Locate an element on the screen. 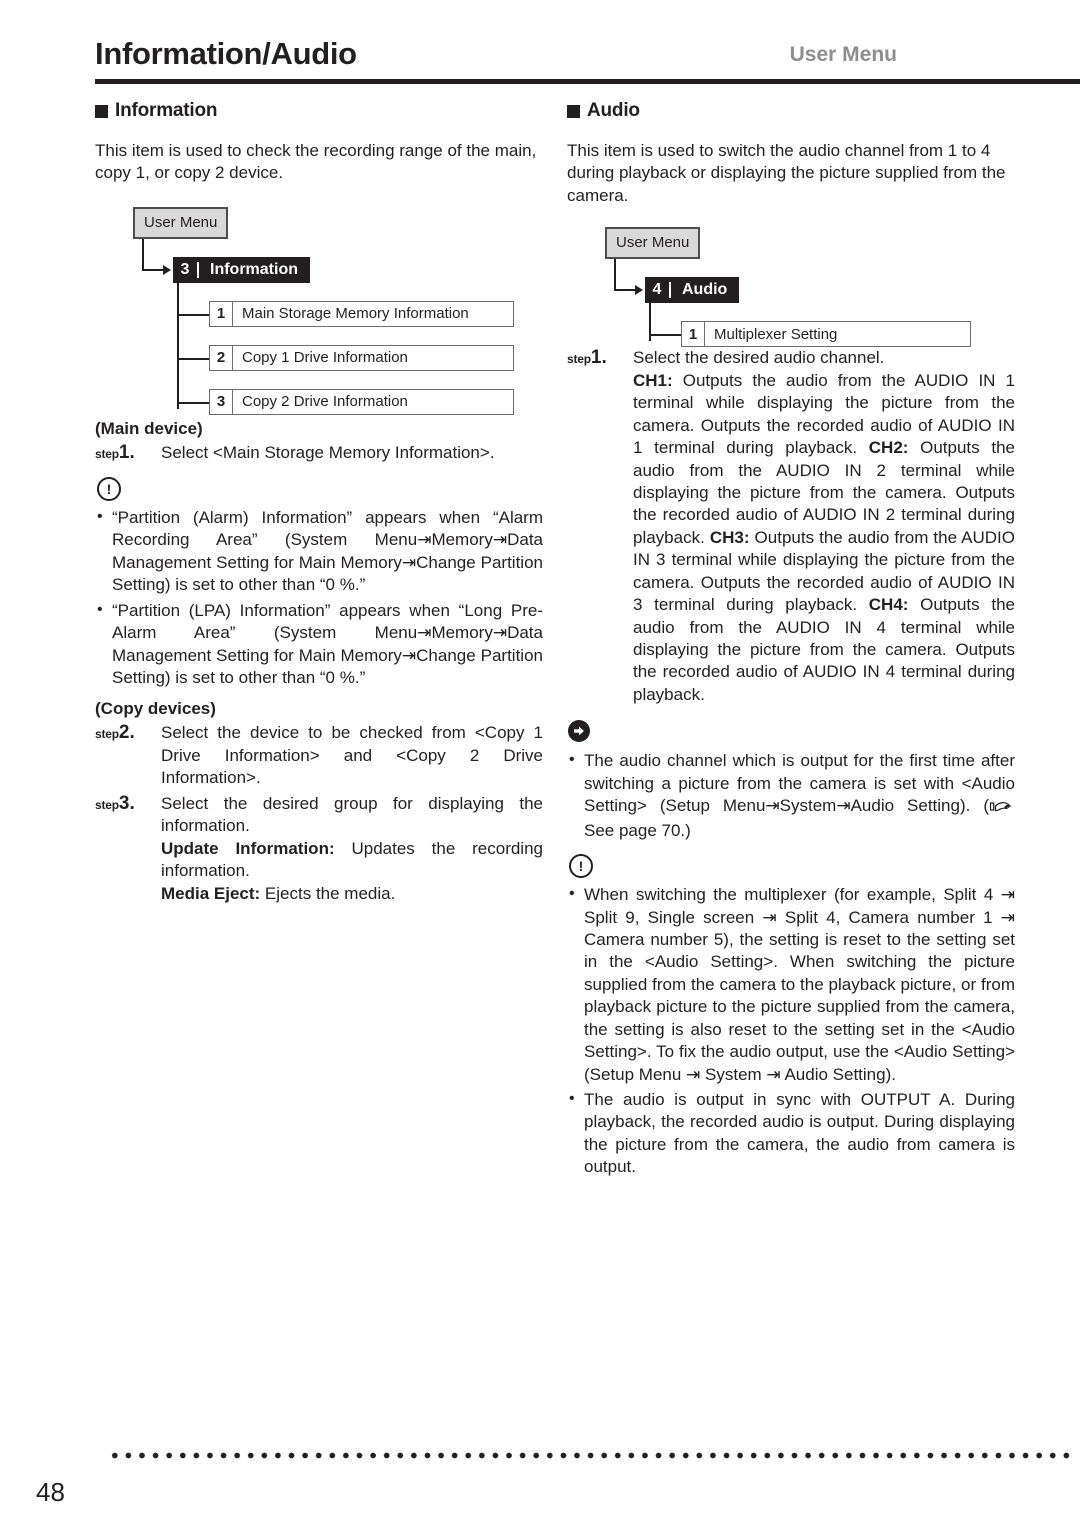  step-marker: step3. is located at coordinates (128, 803).